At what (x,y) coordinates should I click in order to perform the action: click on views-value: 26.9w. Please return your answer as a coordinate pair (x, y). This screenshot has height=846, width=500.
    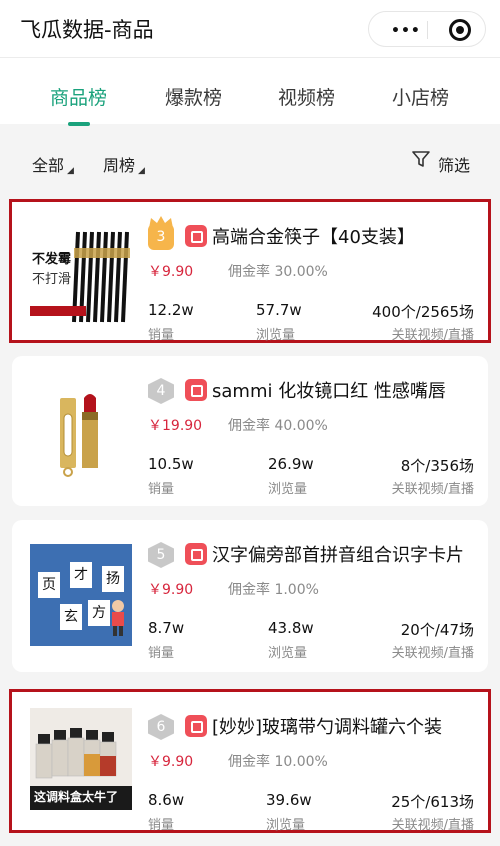
    Looking at the image, I should click on (291, 464).